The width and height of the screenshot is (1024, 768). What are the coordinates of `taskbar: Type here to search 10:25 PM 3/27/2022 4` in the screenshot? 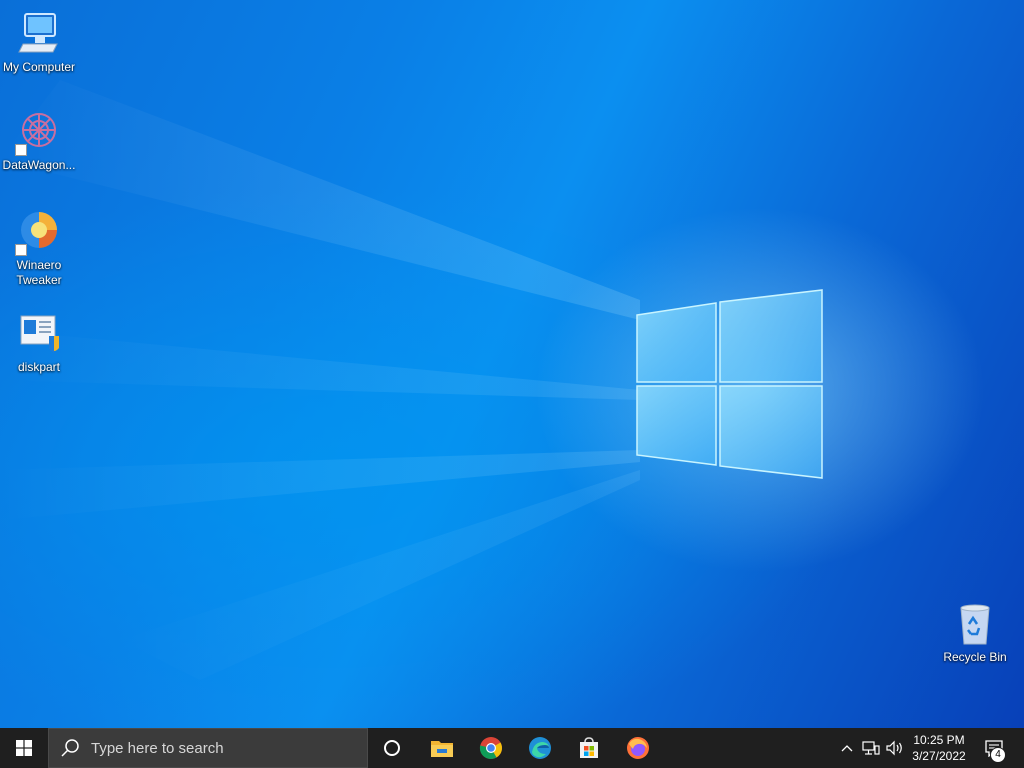 It's located at (512, 748).